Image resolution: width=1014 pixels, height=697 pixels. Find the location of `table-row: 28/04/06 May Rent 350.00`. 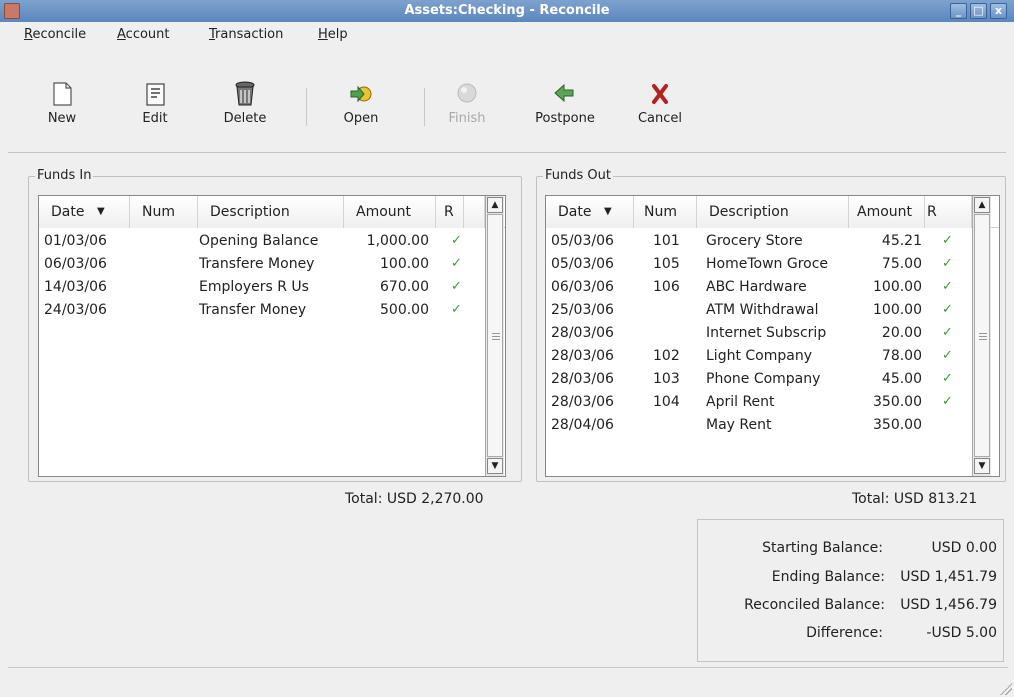

table-row: 28/04/06 May Rent 350.00 is located at coordinates (772, 425).